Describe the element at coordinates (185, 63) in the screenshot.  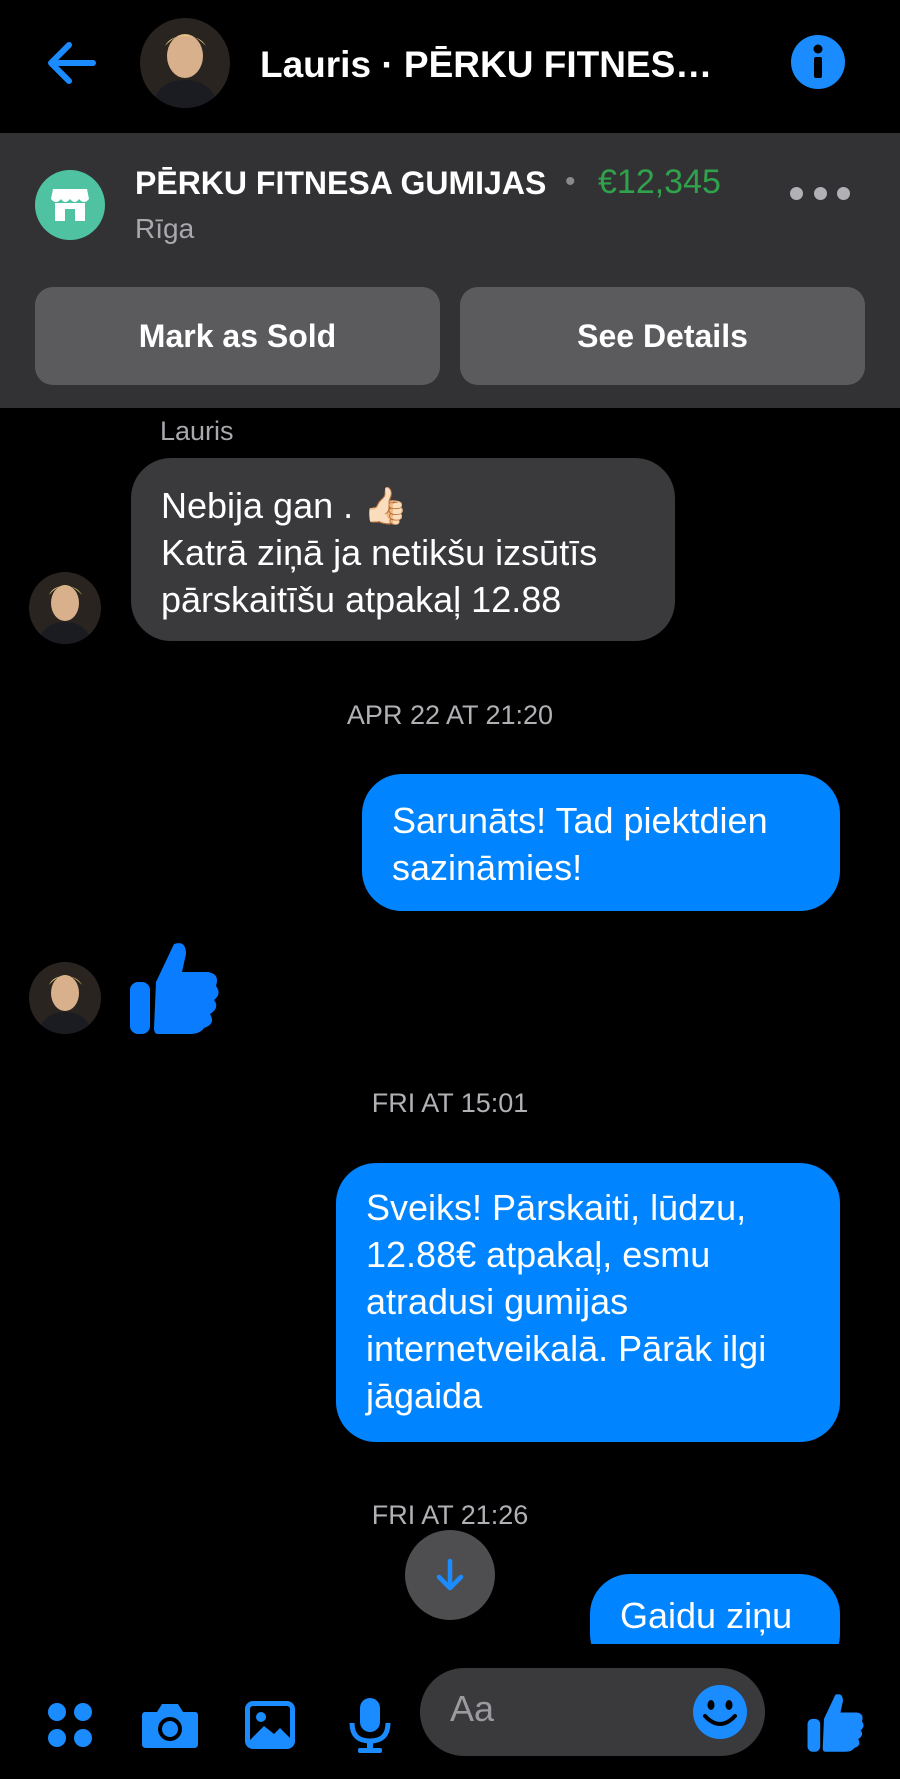
I see `contact-avatar` at that location.